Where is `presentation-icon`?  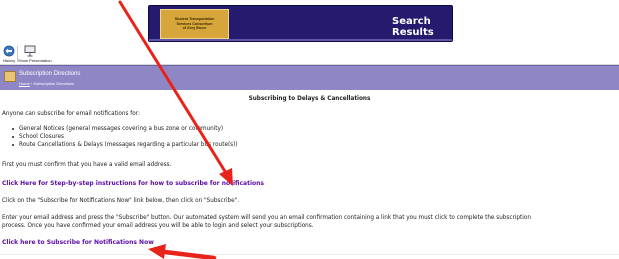 presentation-icon is located at coordinates (30, 51).